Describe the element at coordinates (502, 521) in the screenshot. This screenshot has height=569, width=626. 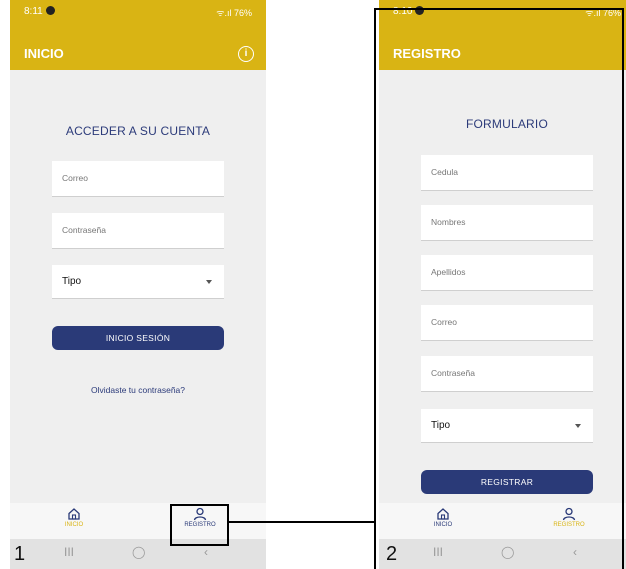
I see `bottom-nav: INICIO REGISTRO` at that location.